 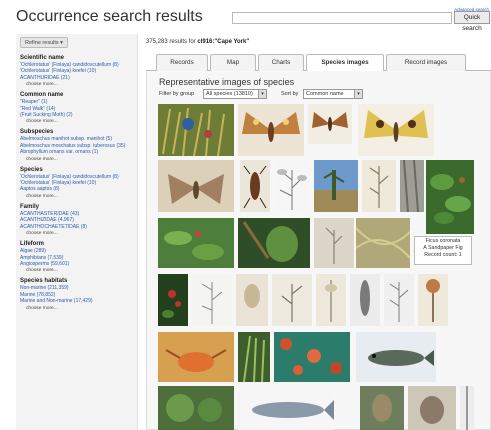 I want to click on moss-image, so click(x=383, y=243).